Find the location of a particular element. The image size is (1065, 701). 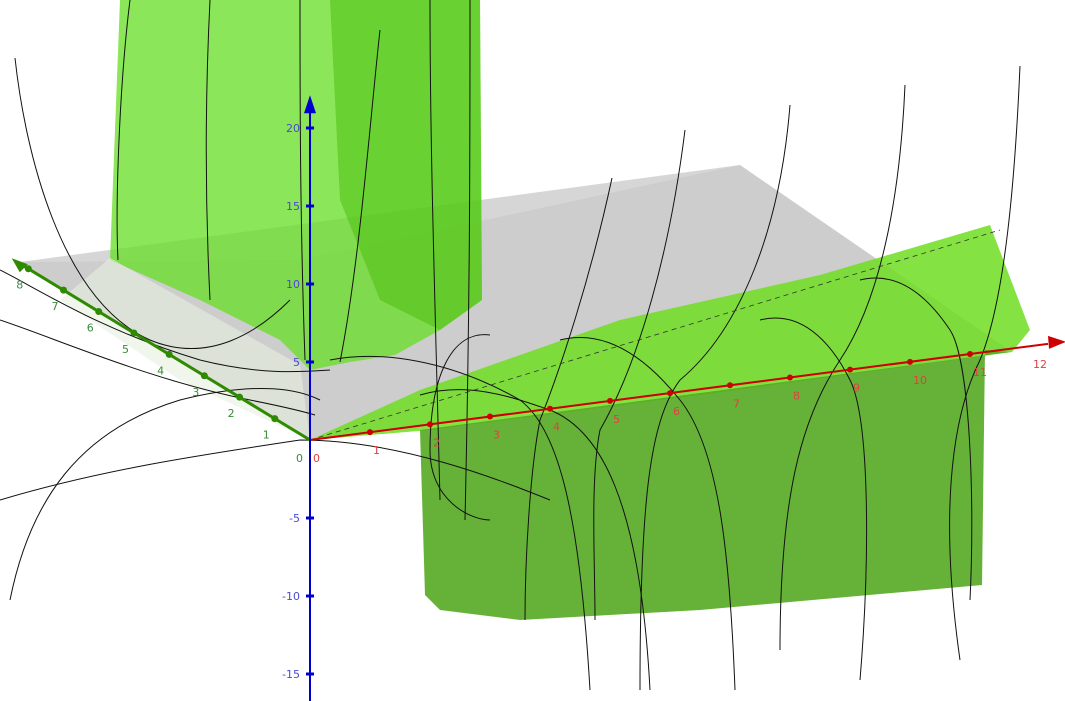

x-tick-label: 9 is located at coordinates (856, 388).